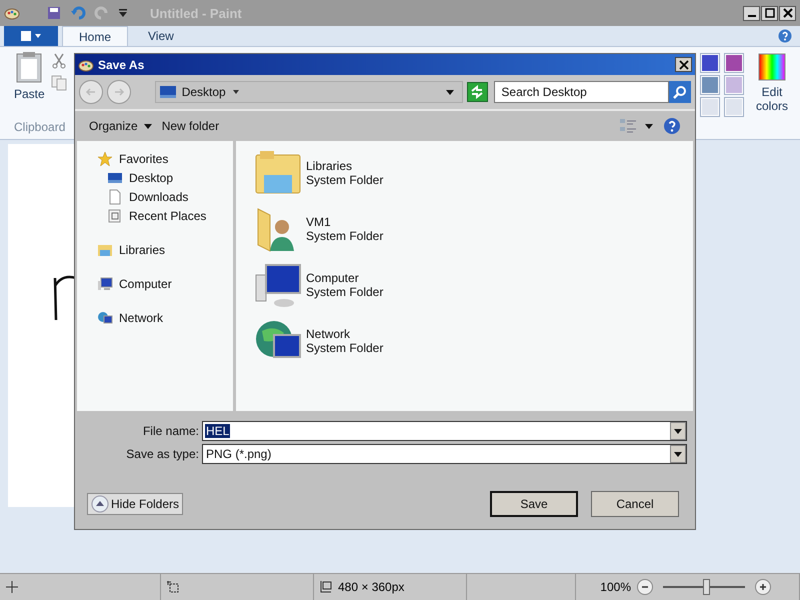 This screenshot has height=600, width=800. Describe the element at coordinates (330, 166) in the screenshot. I see `folder-name: Libraries` at that location.